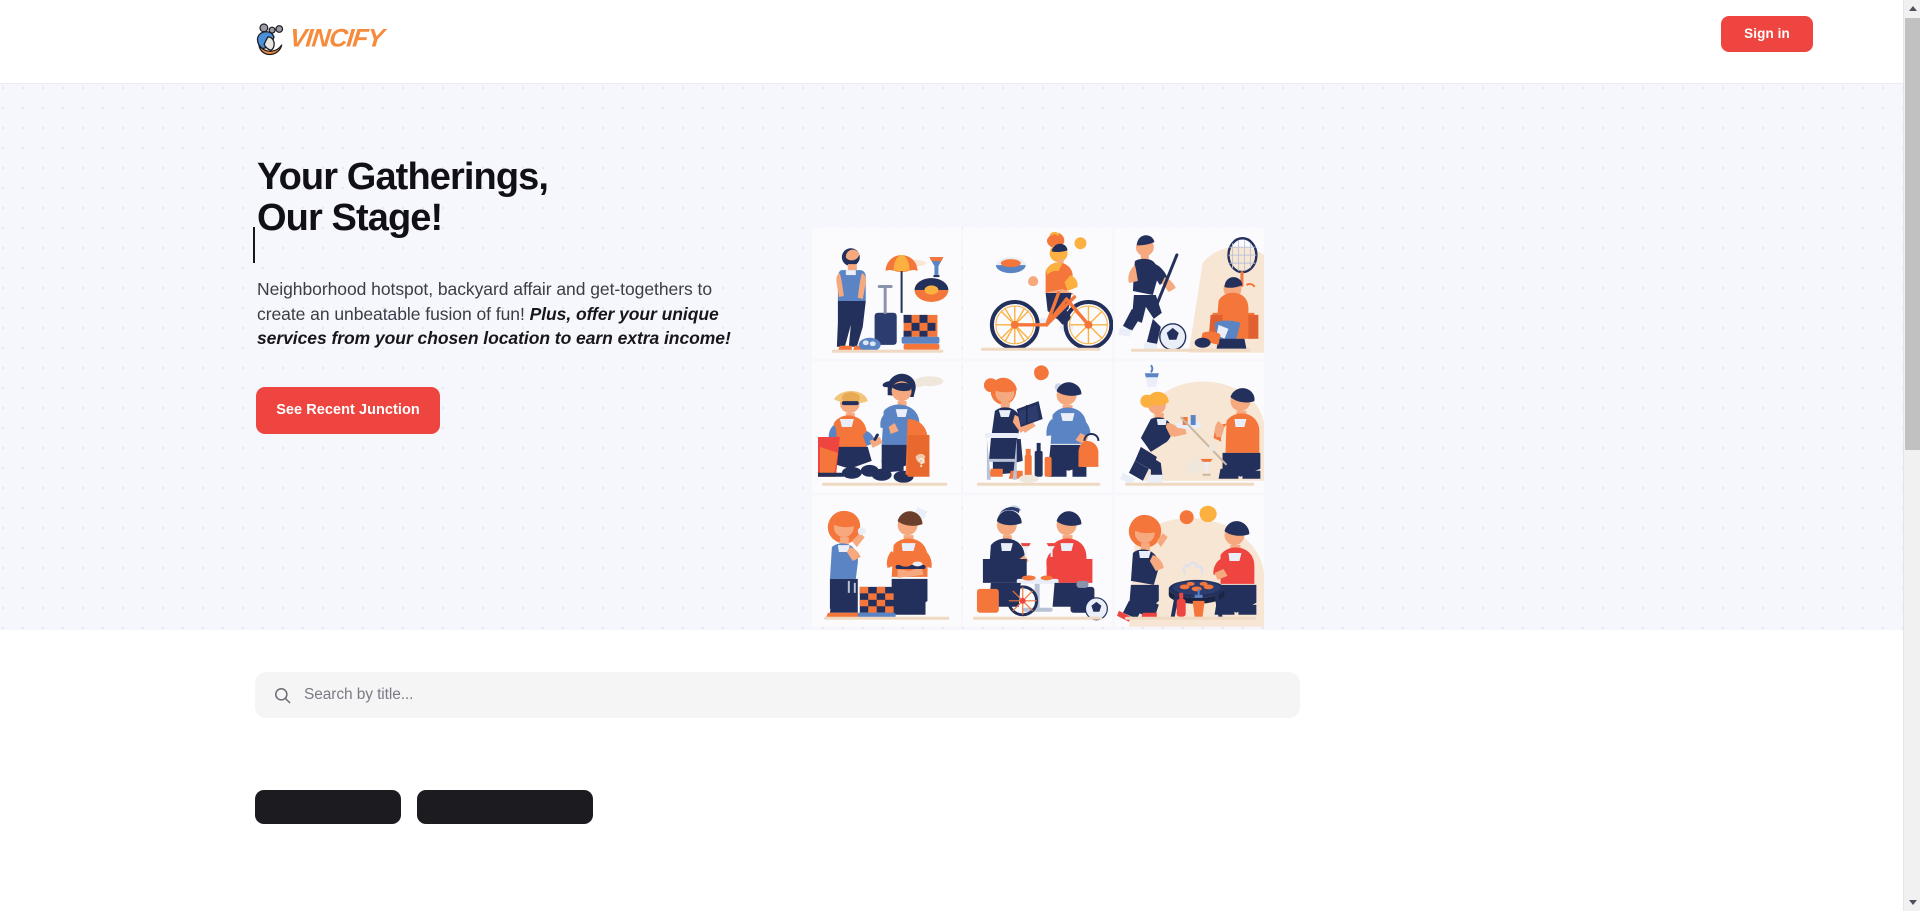  I want to click on search-input, so click(793, 695).